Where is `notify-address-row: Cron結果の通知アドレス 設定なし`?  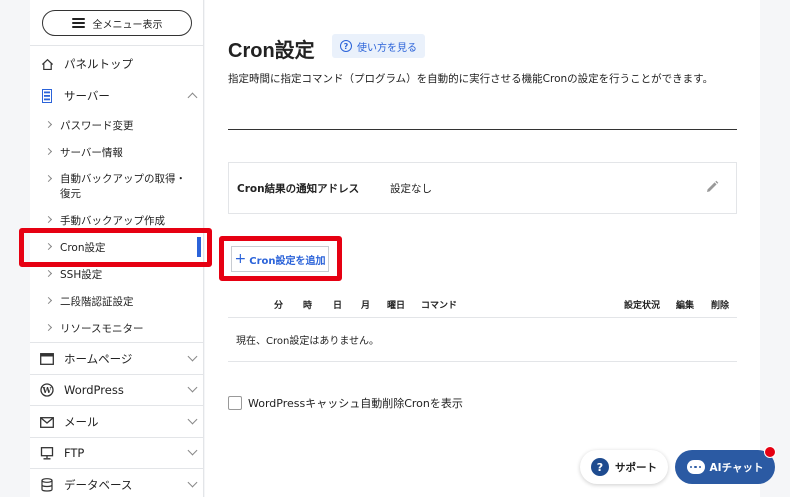
notify-address-row: Cron結果の通知アドレス 設定なし is located at coordinates (482, 188).